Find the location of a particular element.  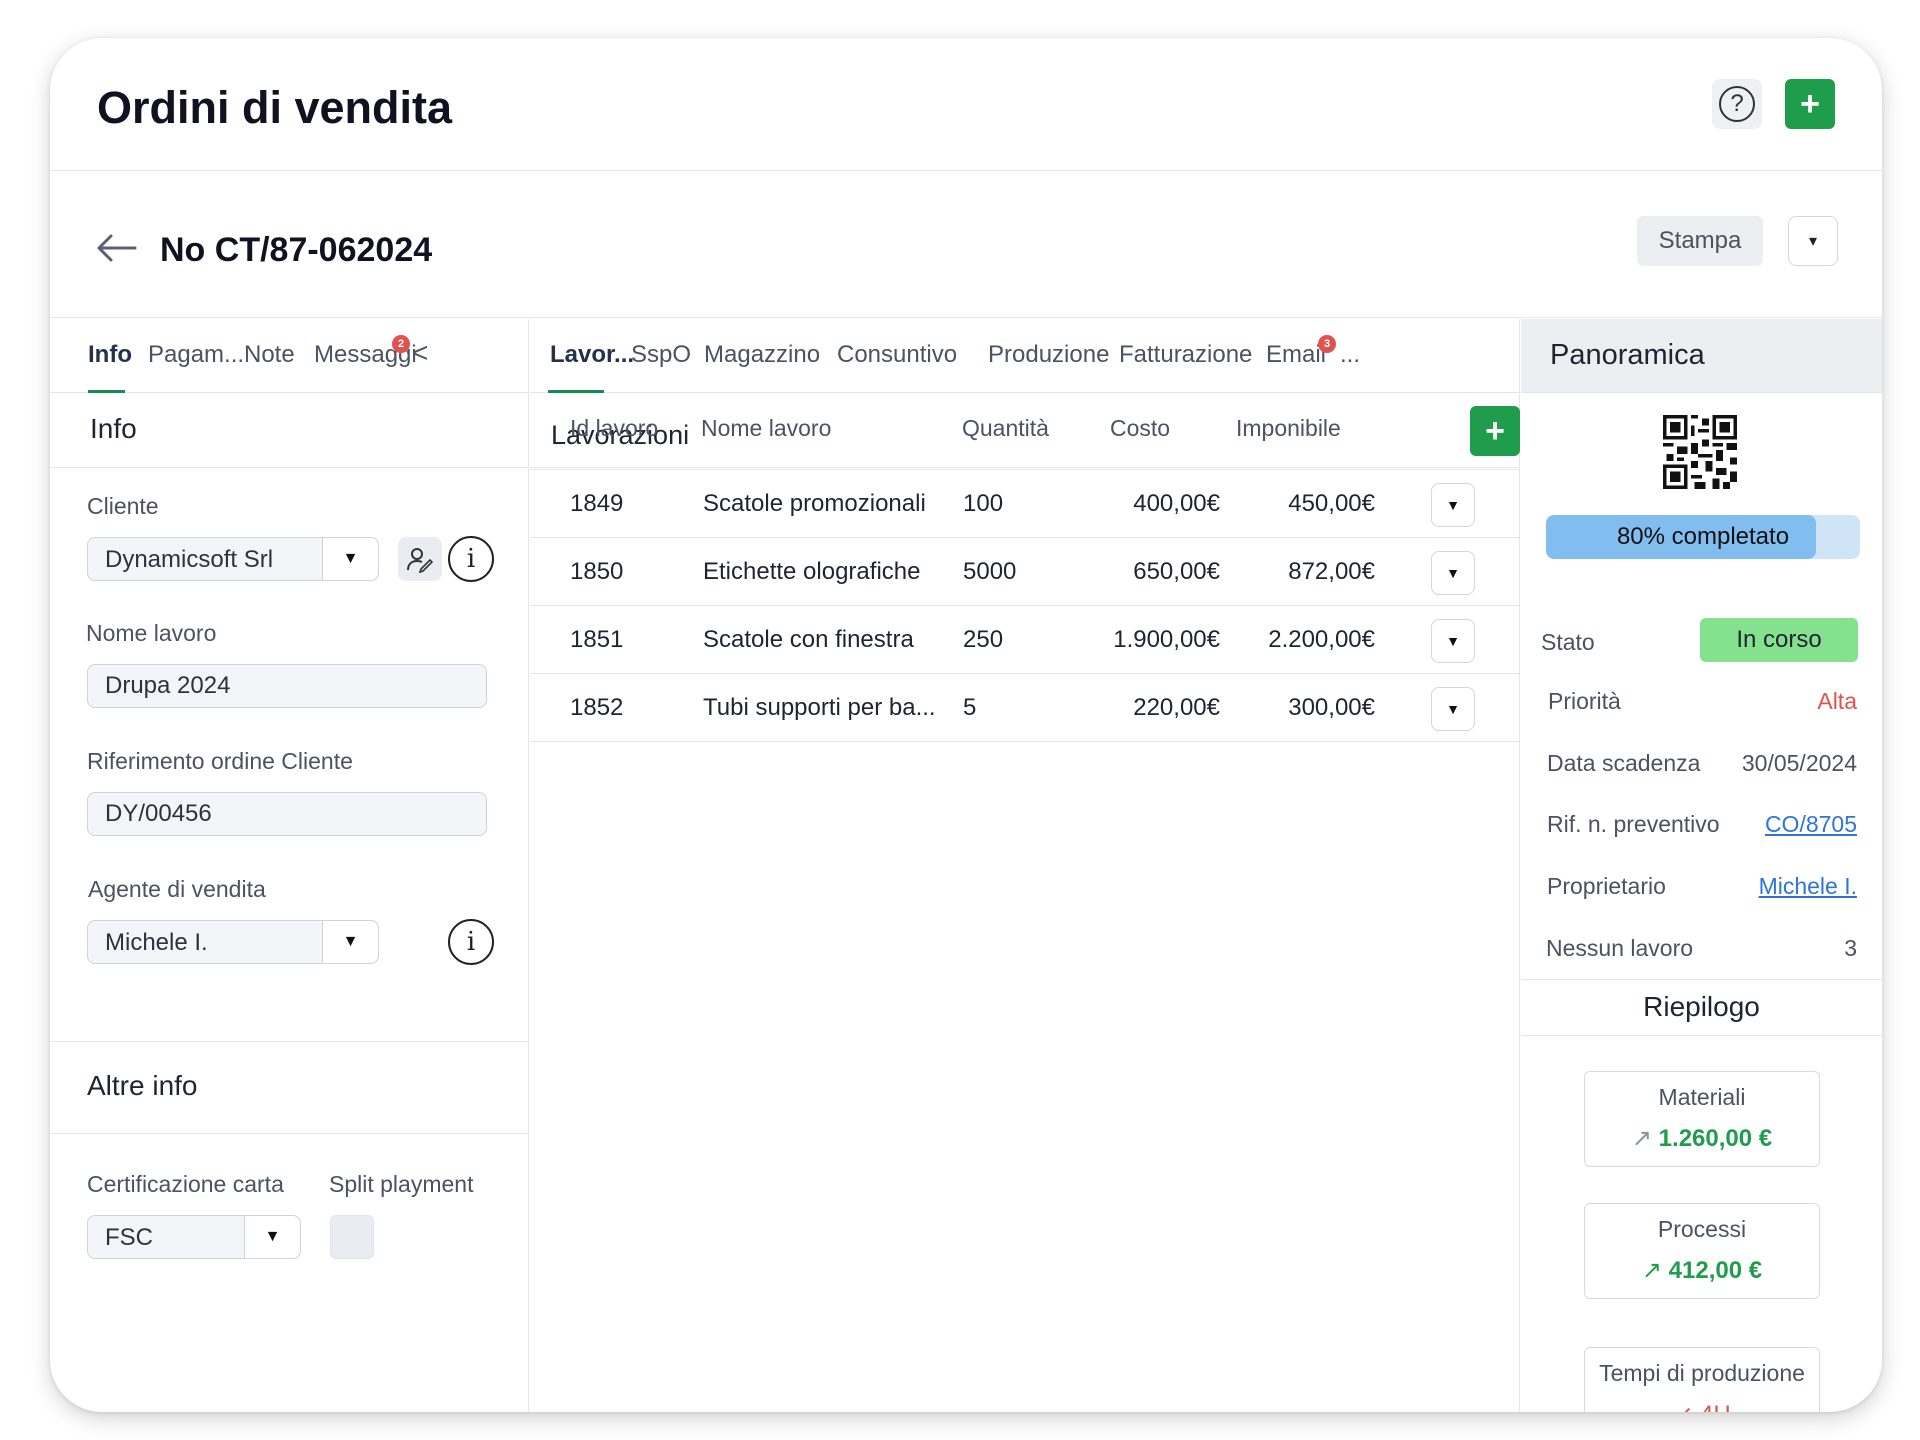

cell-id: 1850 is located at coordinates (597, 571).